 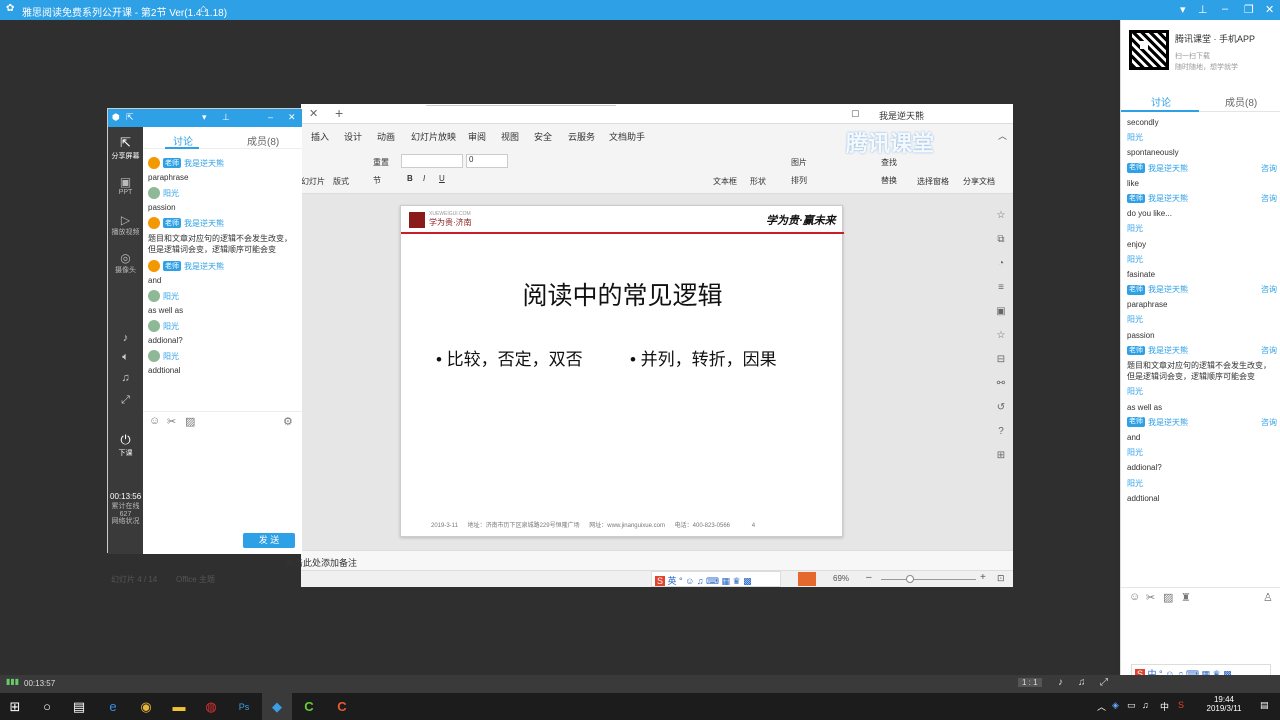 What do you see at coordinates (1002, 135) in the screenshot?
I see `collapse-ribbon-icon: ︿` at bounding box center [1002, 135].